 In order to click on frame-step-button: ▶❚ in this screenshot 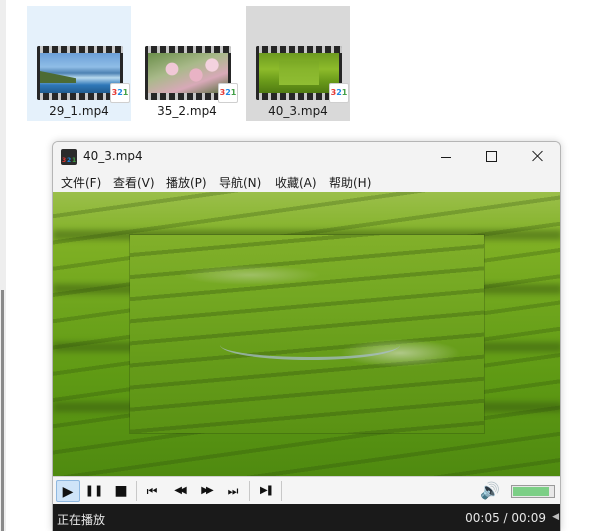, I will do `click(266, 491)`.